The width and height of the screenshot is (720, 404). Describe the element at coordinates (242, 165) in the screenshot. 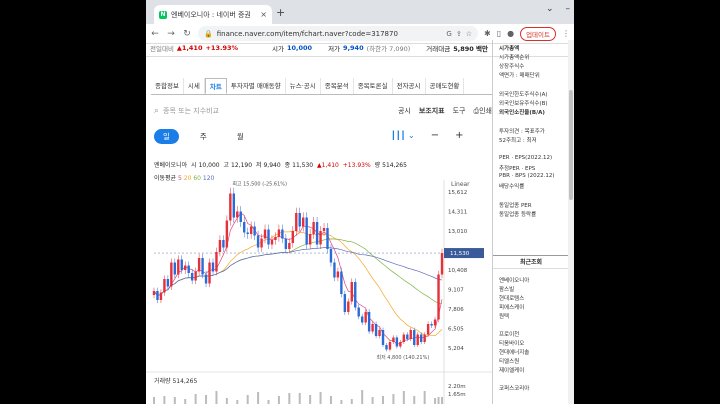

I see `high-value: 12,190` at that location.